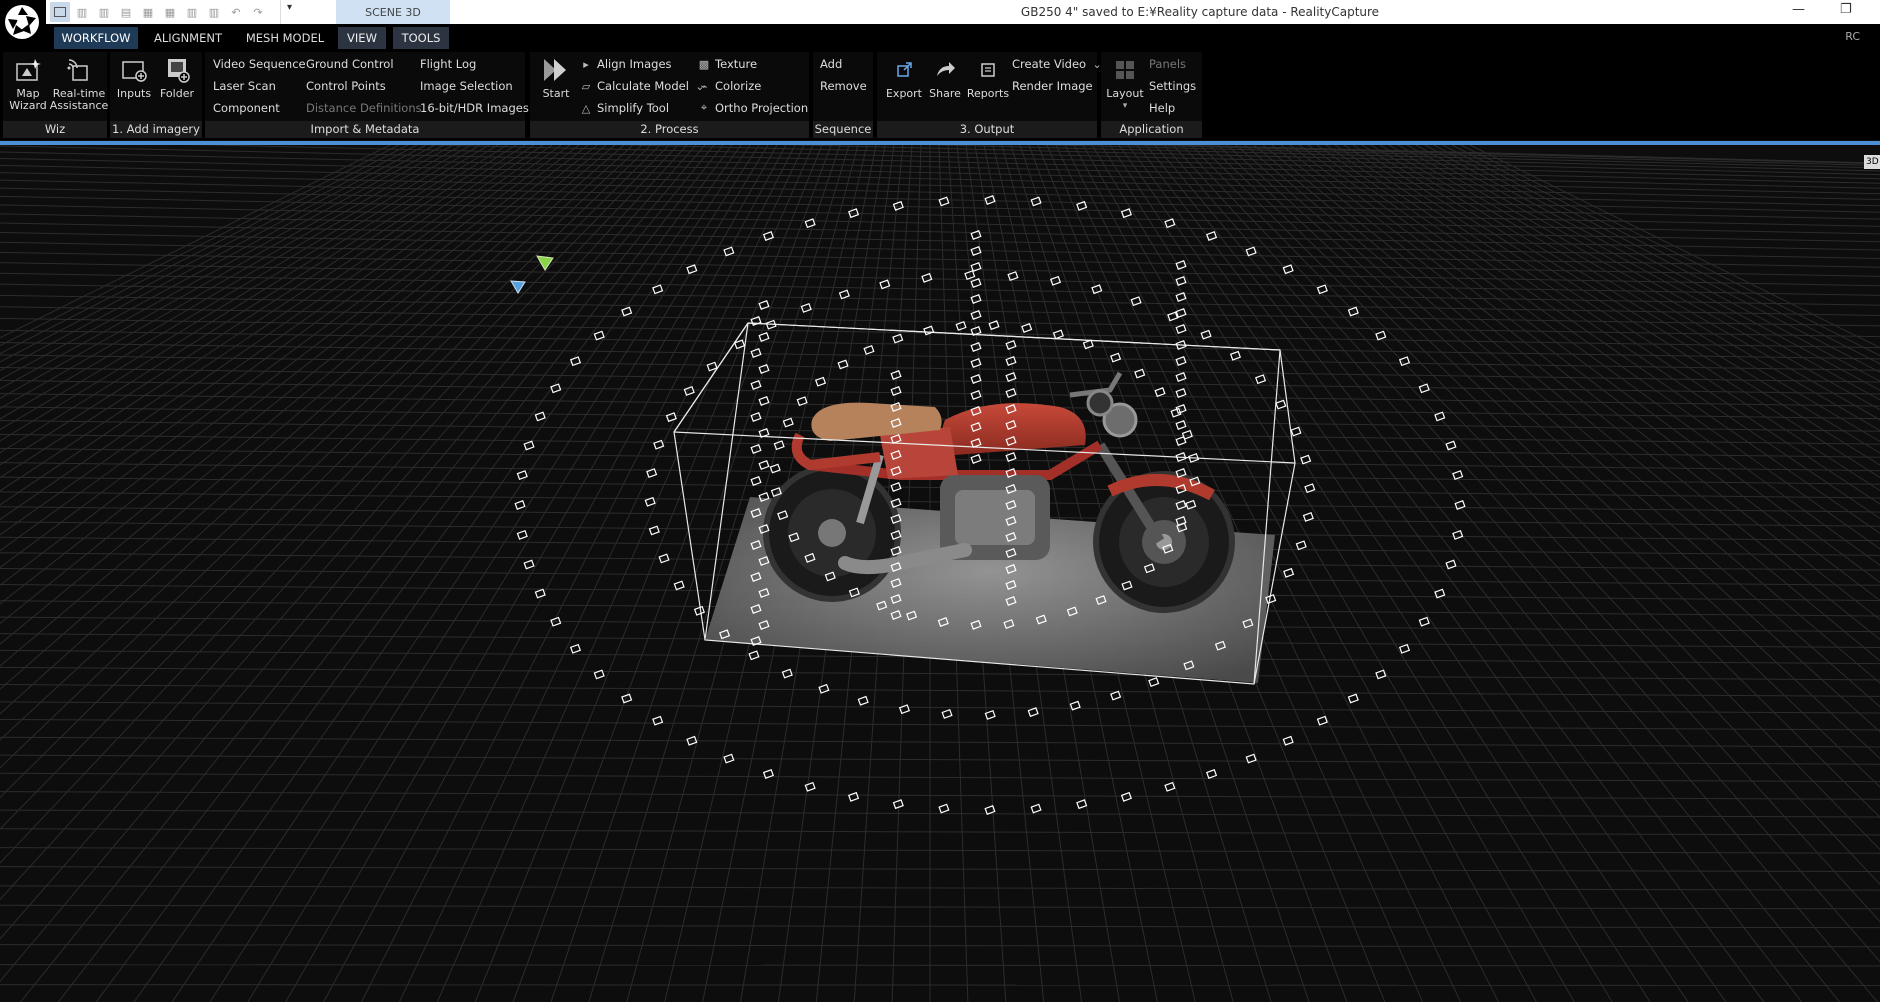 The image size is (1880, 1002). What do you see at coordinates (1052, 86) in the screenshot?
I see `render-image-button: Render Image` at bounding box center [1052, 86].